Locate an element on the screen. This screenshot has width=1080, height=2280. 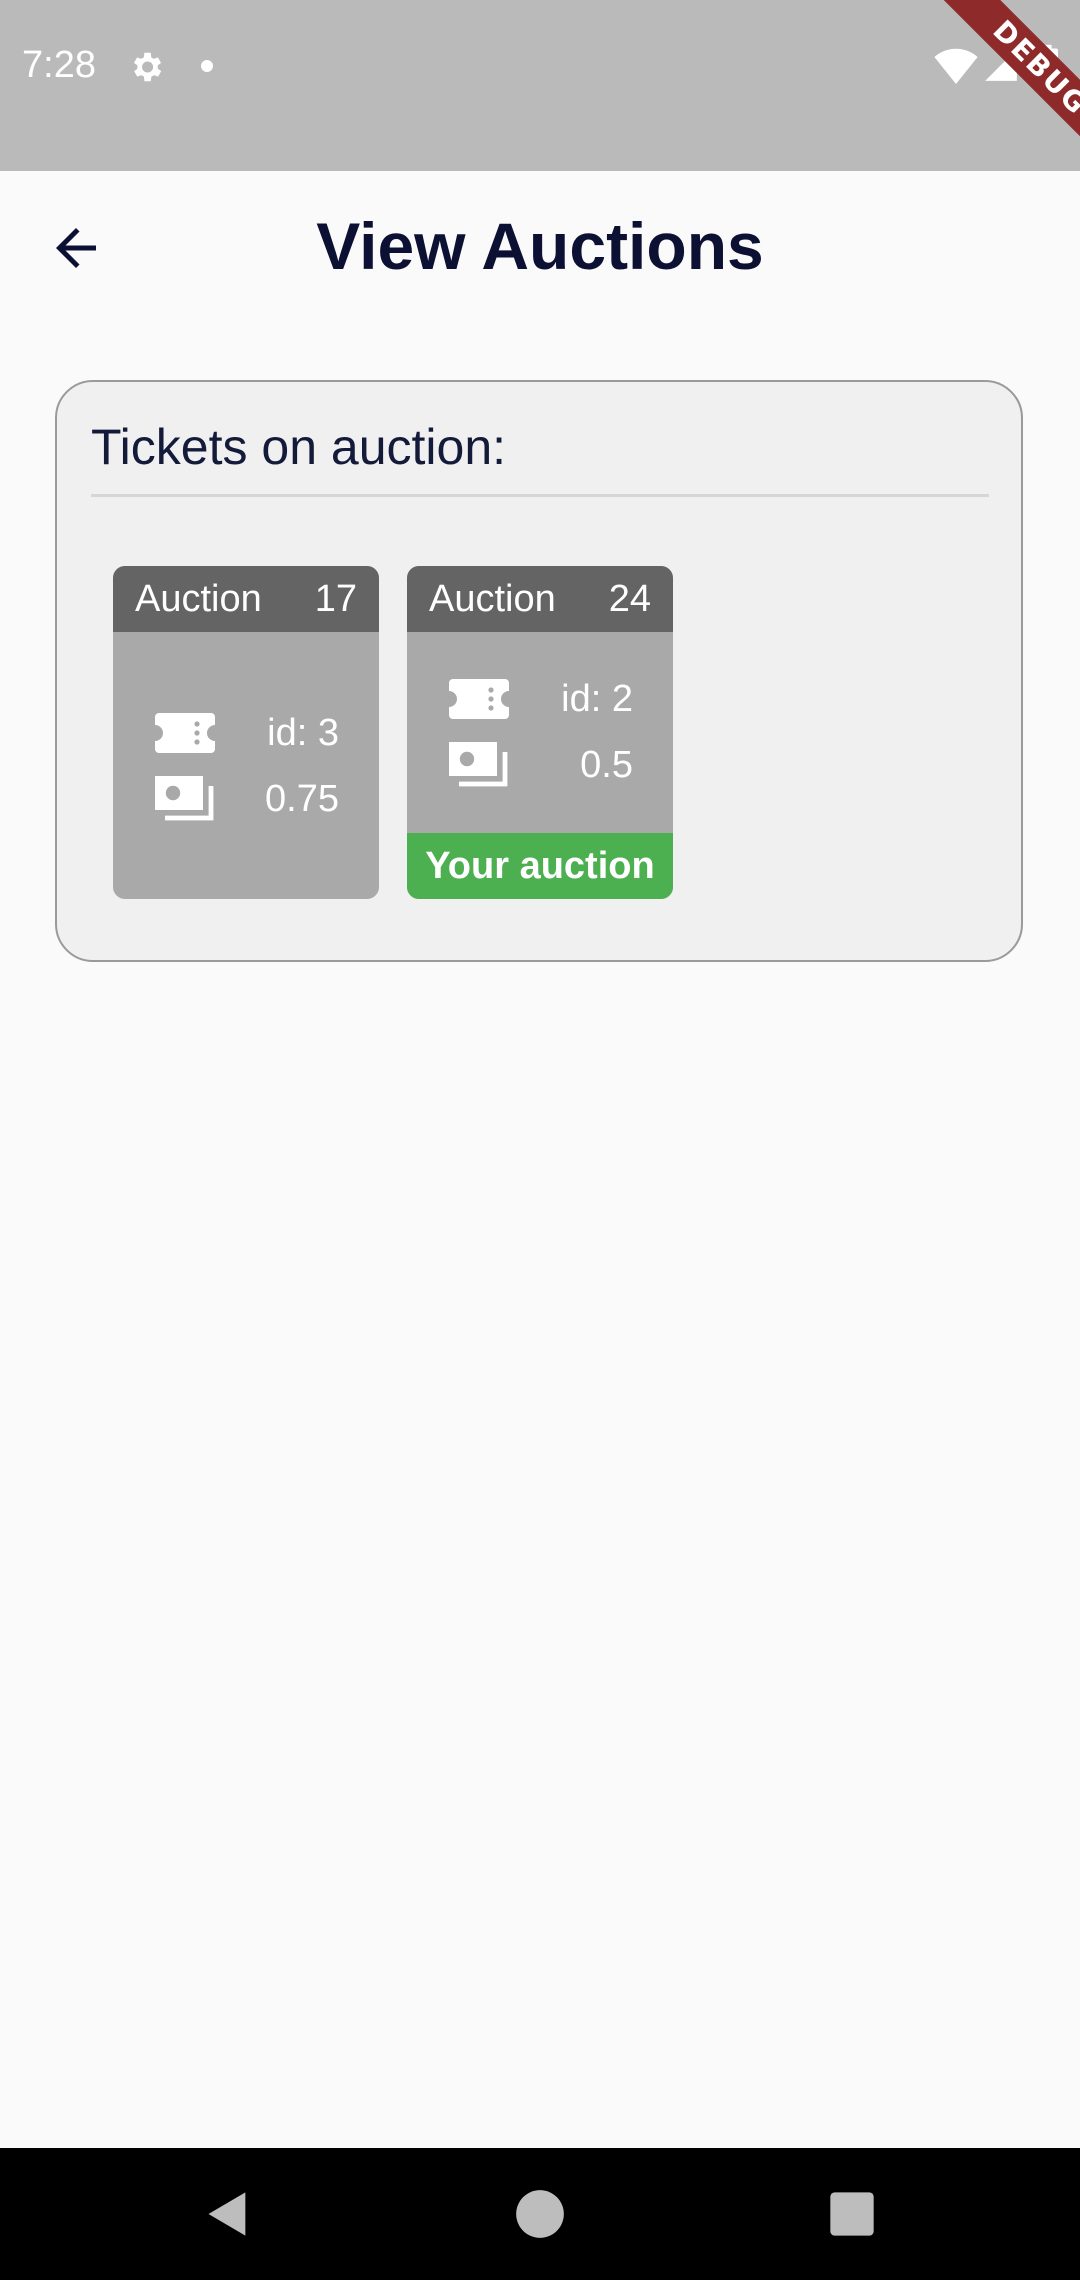
auction-number: 24 is located at coordinates (629, 598).